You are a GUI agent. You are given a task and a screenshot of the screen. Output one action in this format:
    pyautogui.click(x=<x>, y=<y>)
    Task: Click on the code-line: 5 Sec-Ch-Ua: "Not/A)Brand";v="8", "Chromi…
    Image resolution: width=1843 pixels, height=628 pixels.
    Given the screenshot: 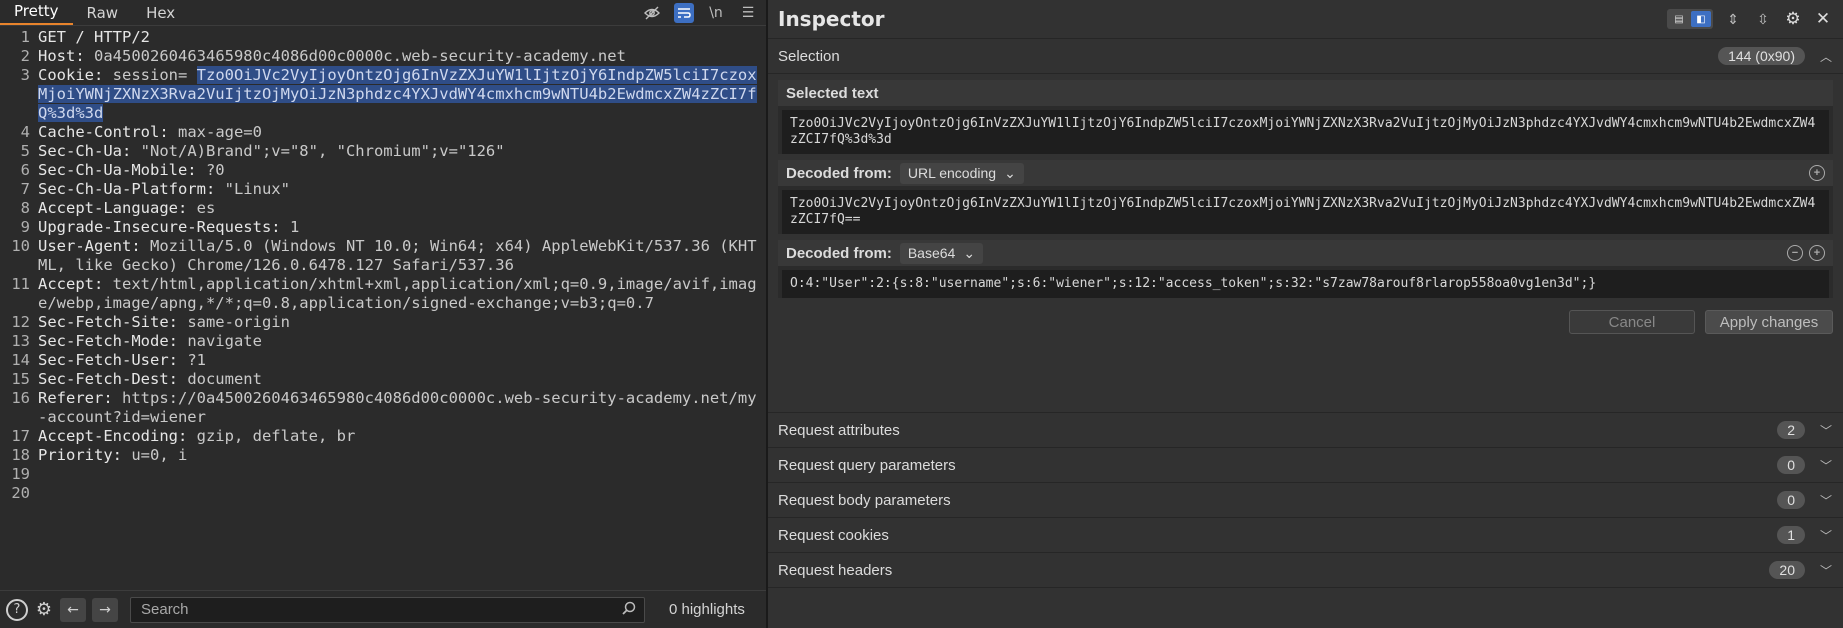 What is the action you would take?
    pyautogui.click(x=262, y=151)
    